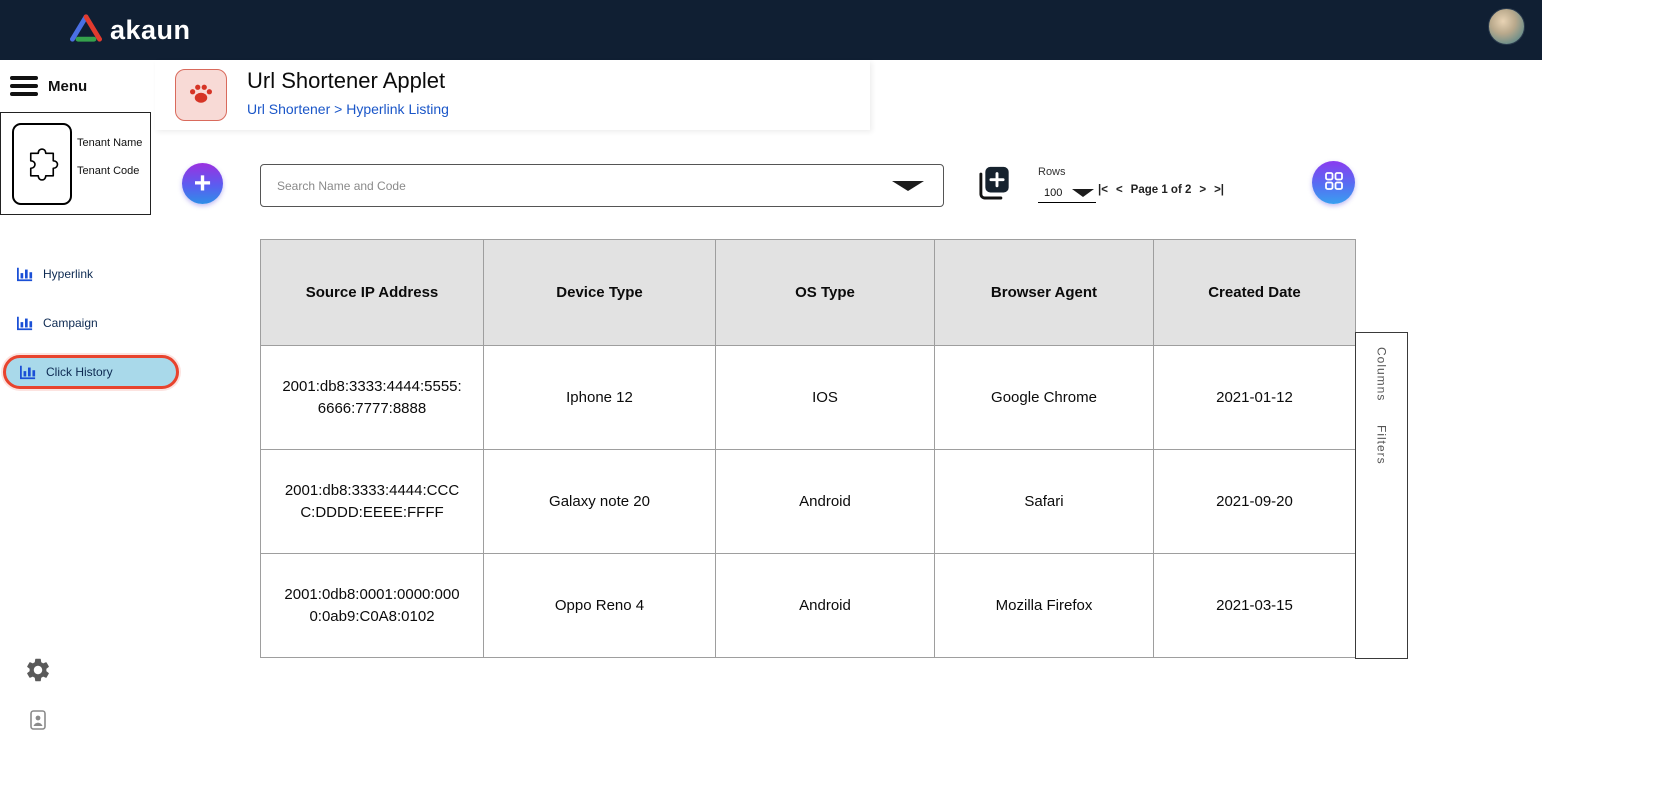 The height and width of the screenshot is (796, 1668). I want to click on settings-button, so click(39, 671).